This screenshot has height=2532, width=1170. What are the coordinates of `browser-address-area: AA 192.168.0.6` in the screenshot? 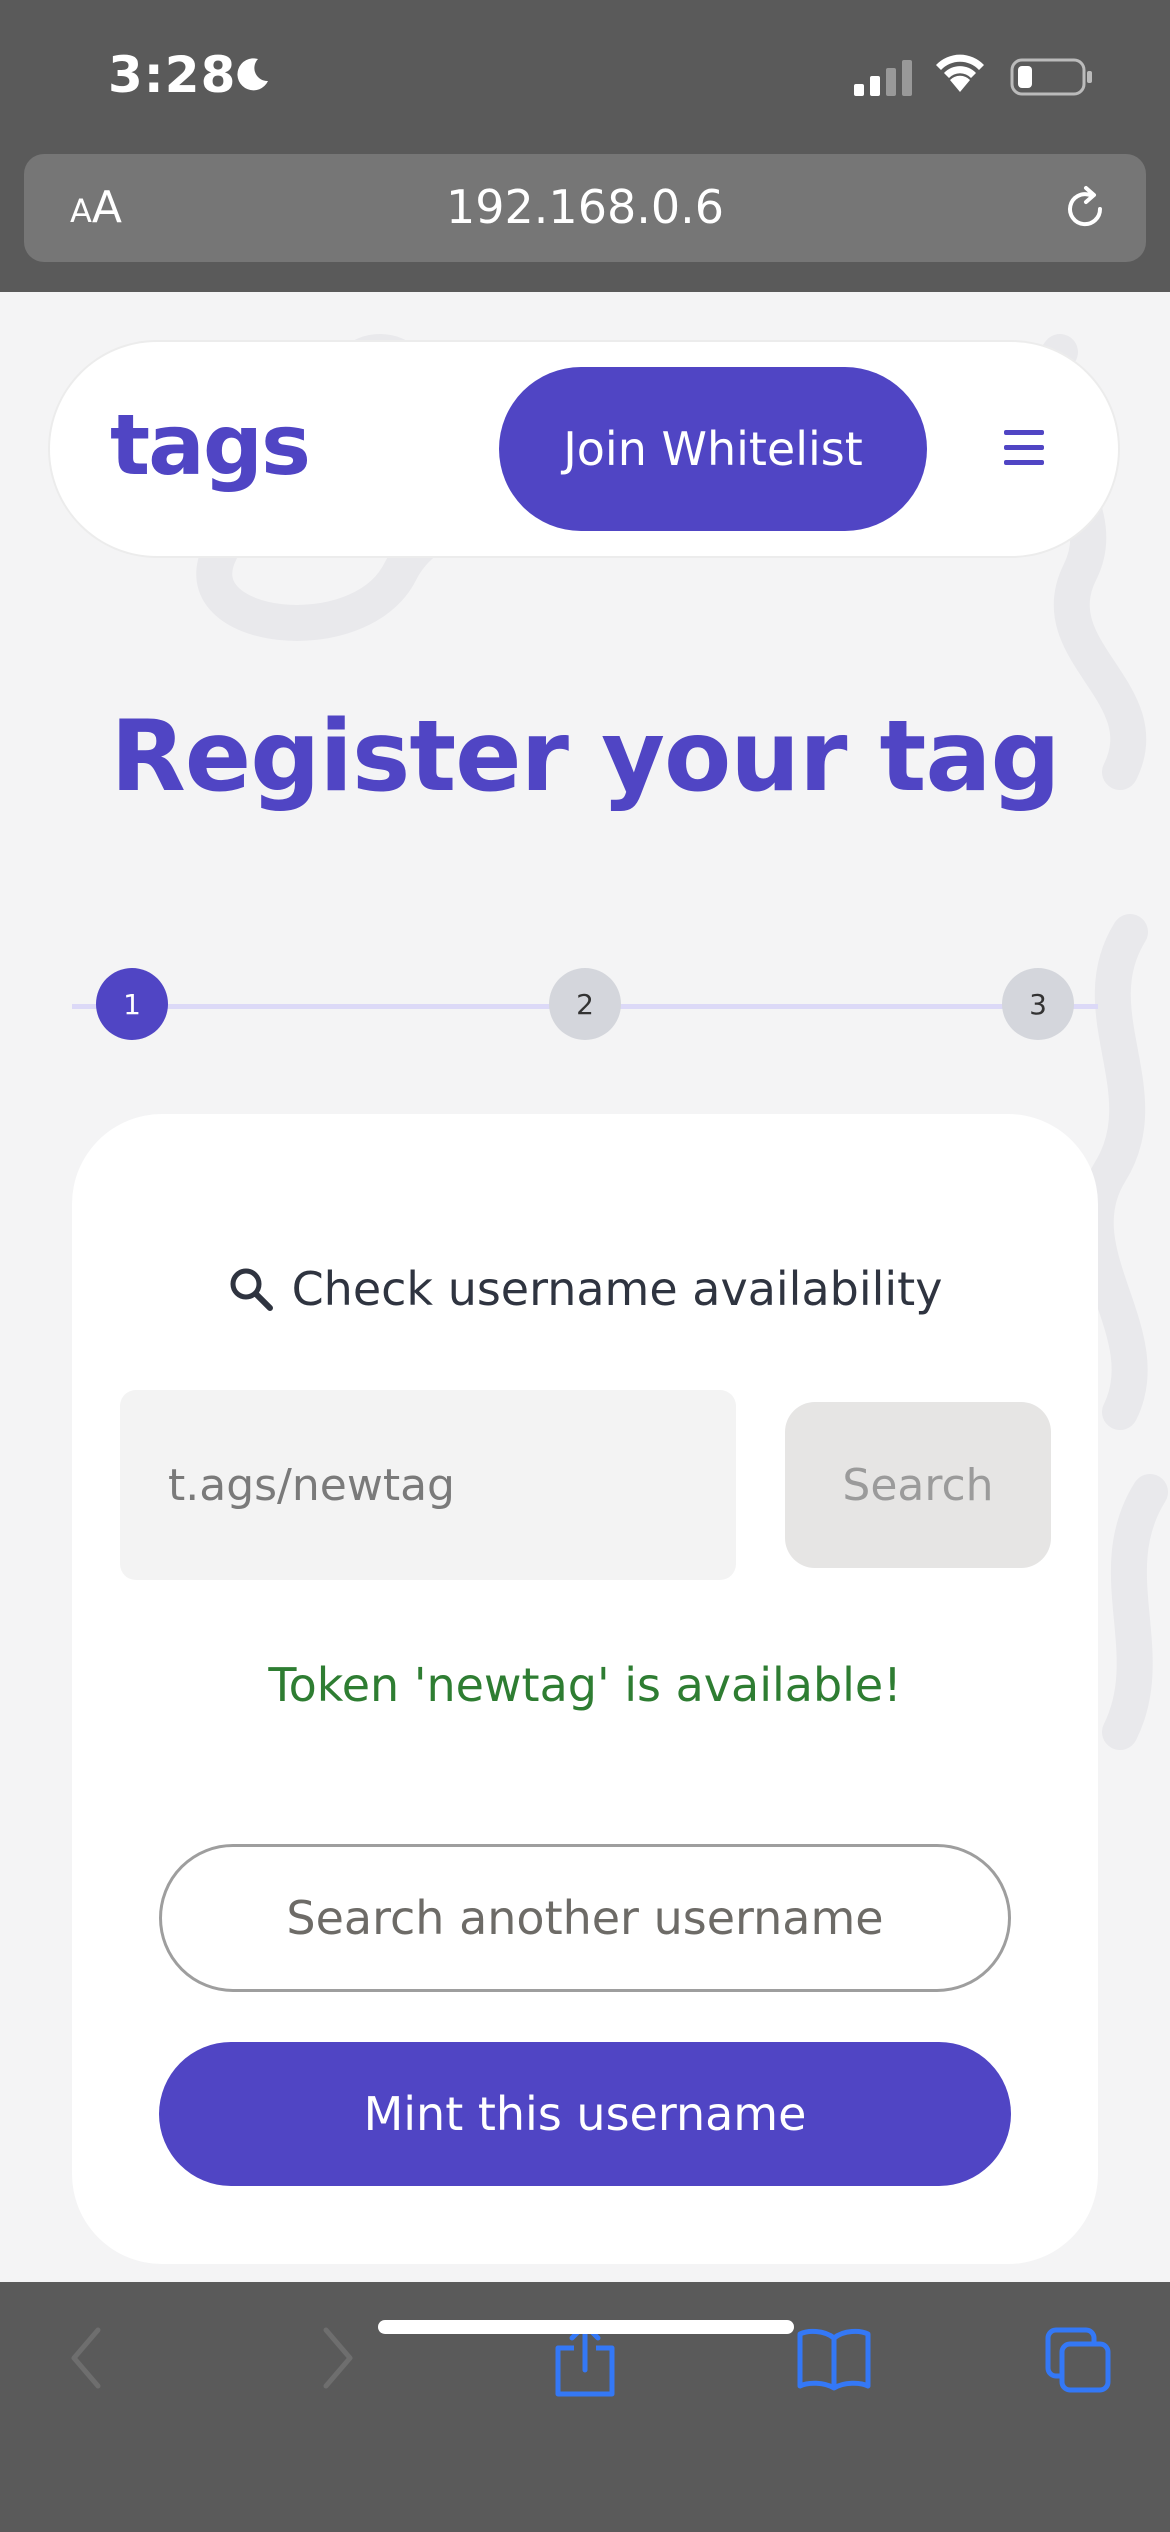 It's located at (585, 221).